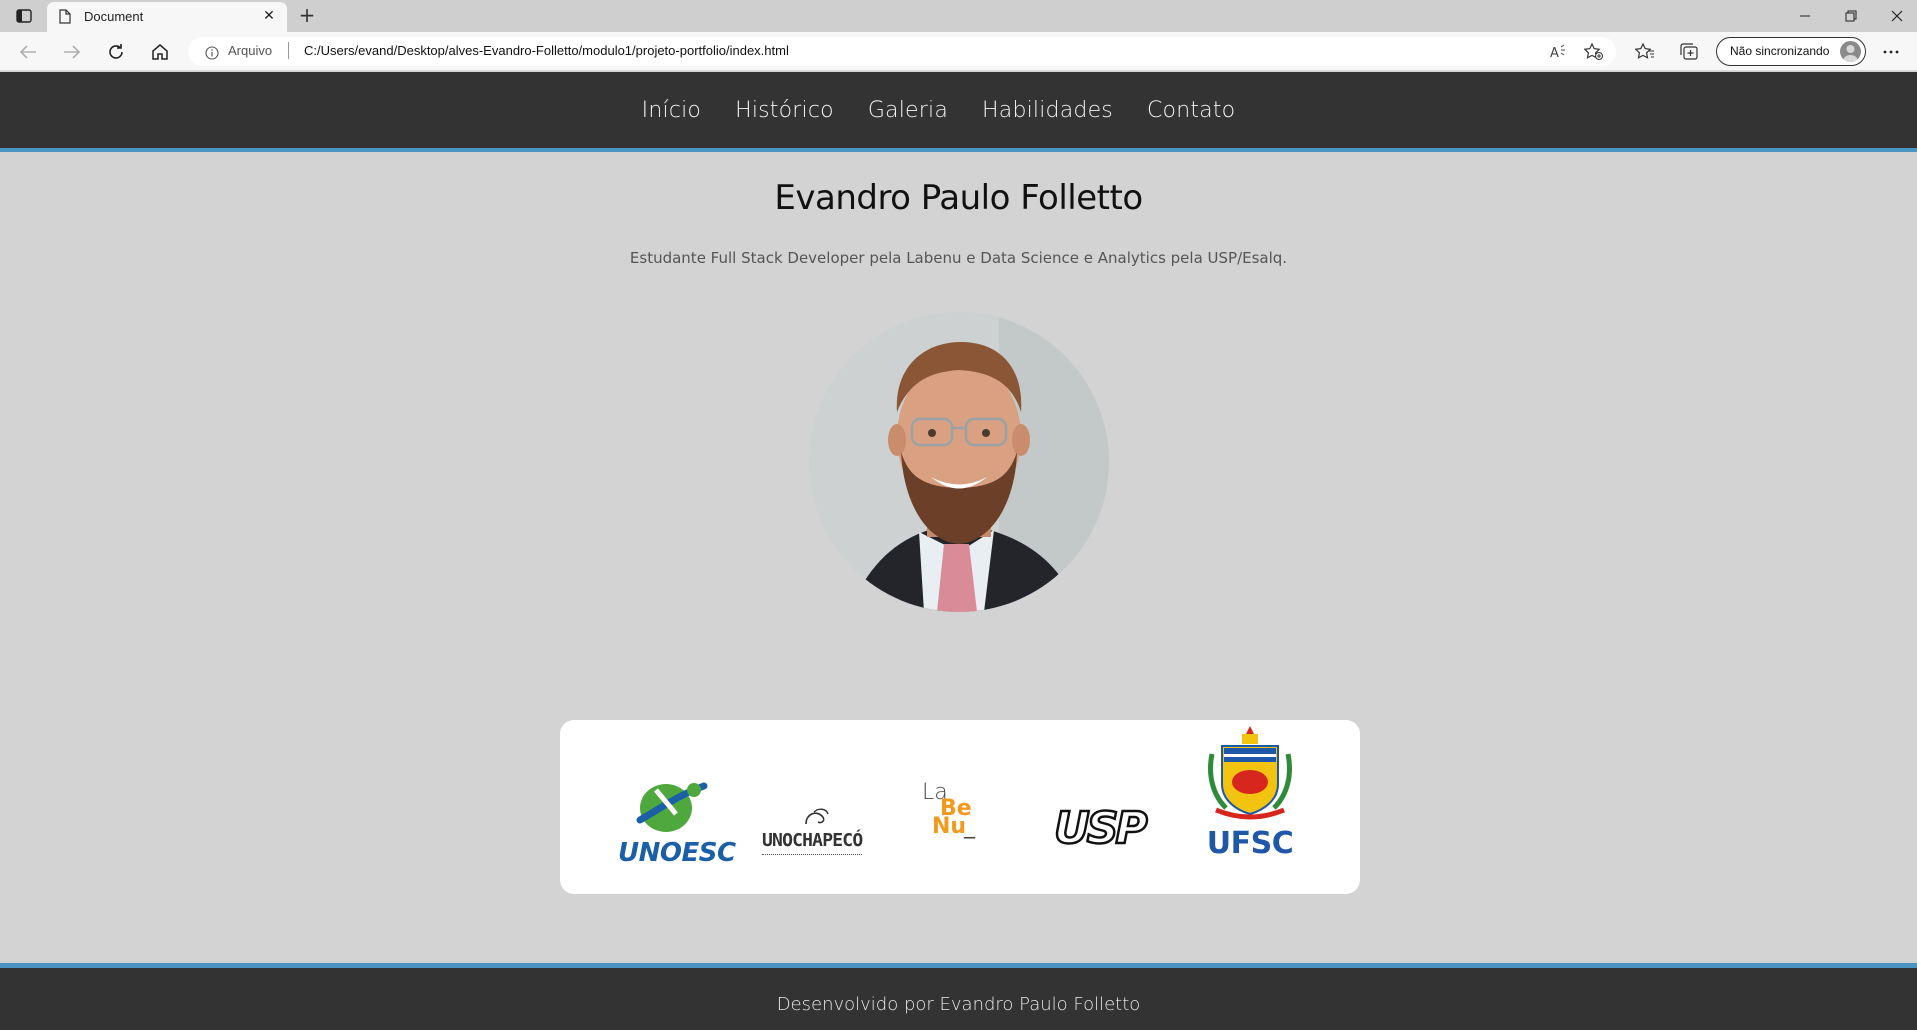 The image size is (1917, 1030). I want to click on nav-link-inicio: Início, so click(671, 110).